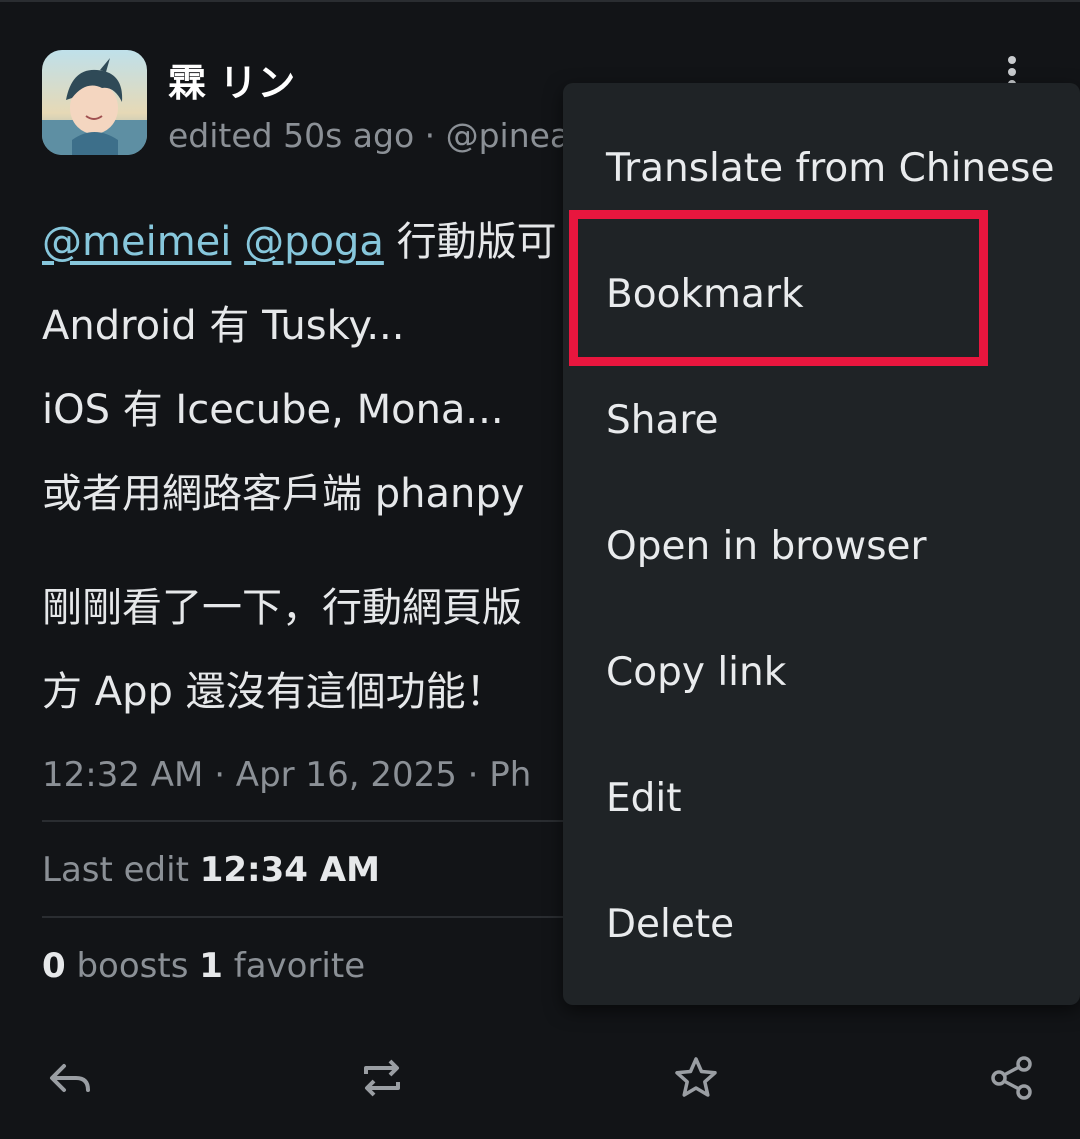  What do you see at coordinates (314, 242) in the screenshot?
I see `mention-link: @poga` at bounding box center [314, 242].